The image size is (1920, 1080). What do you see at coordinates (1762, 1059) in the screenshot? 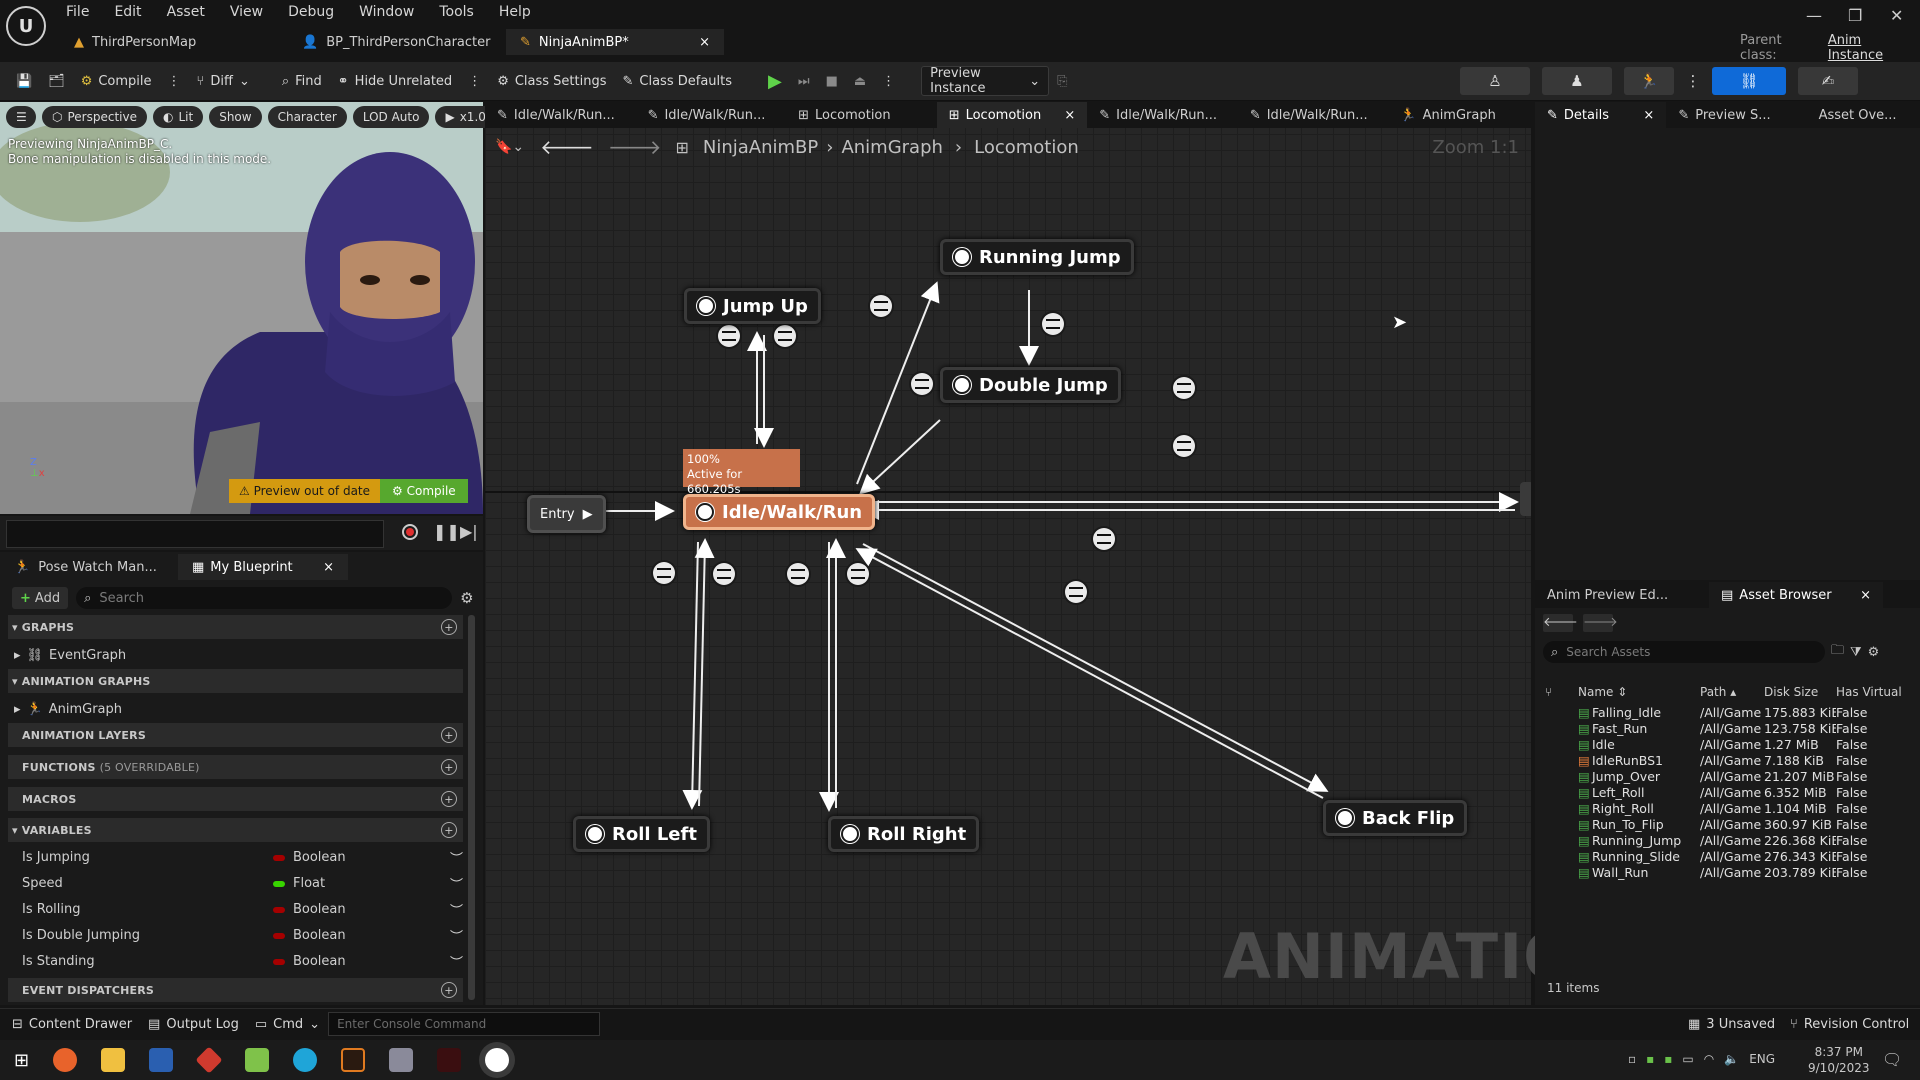
I see `language-indicator: ENG` at bounding box center [1762, 1059].